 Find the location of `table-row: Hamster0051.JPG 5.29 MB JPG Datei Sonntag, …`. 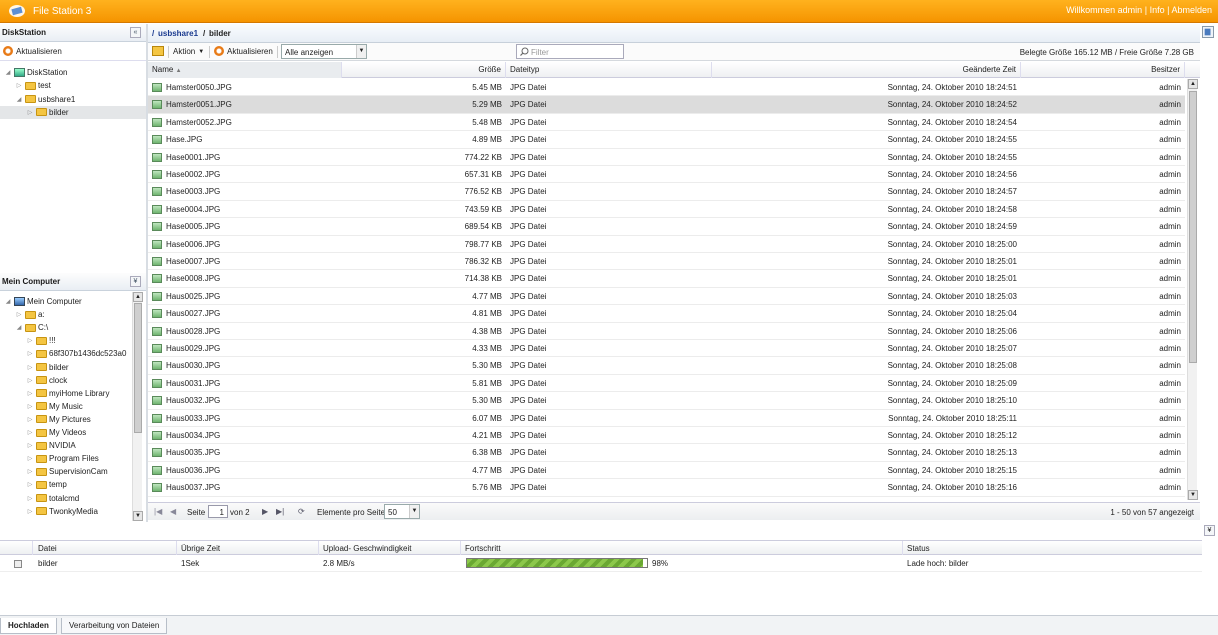

table-row: Hamster0051.JPG 5.29 MB JPG Datei Sonntag, … is located at coordinates (666, 105).